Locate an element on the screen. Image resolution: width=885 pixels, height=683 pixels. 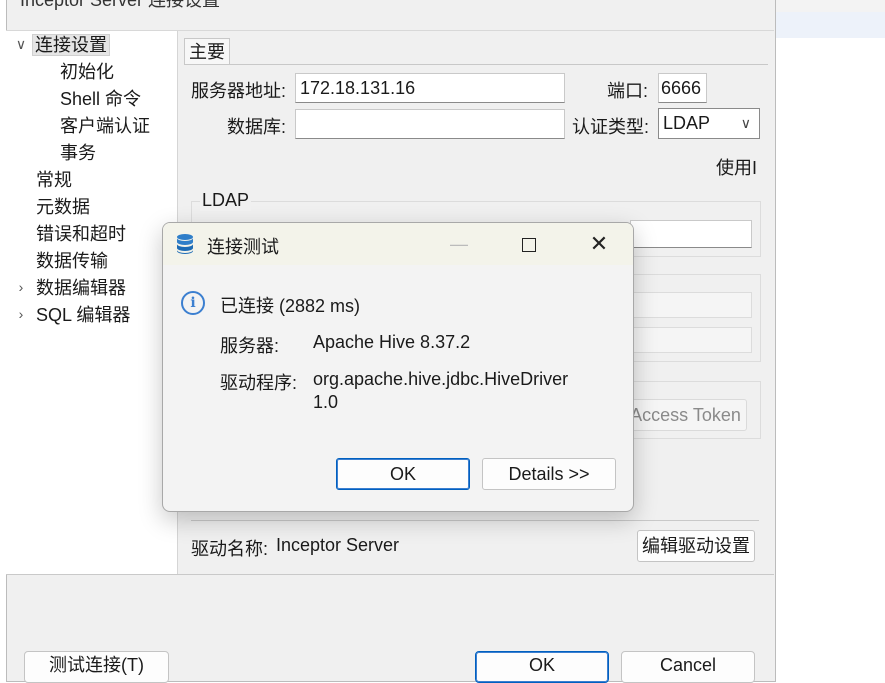
window-title: Inceptor Server 连接设置 is located at coordinates (120, 5).